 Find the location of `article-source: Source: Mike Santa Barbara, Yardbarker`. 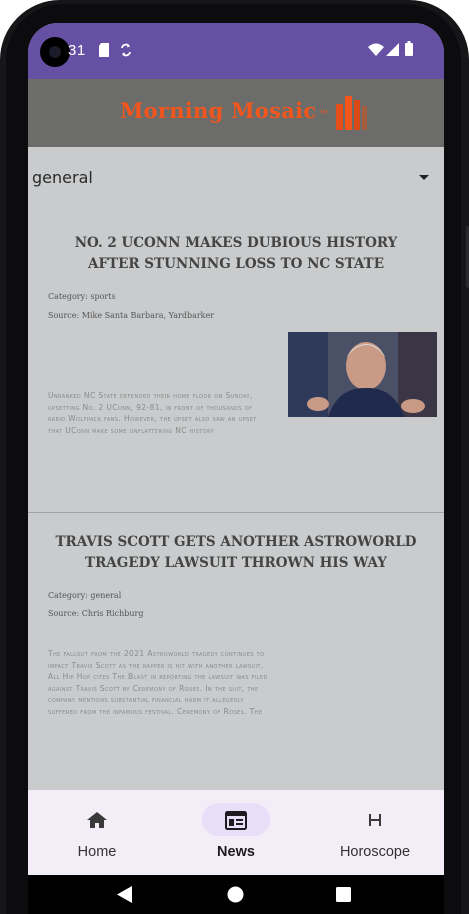

article-source: Source: Mike Santa Barbara, Yardbarker is located at coordinates (131, 315).